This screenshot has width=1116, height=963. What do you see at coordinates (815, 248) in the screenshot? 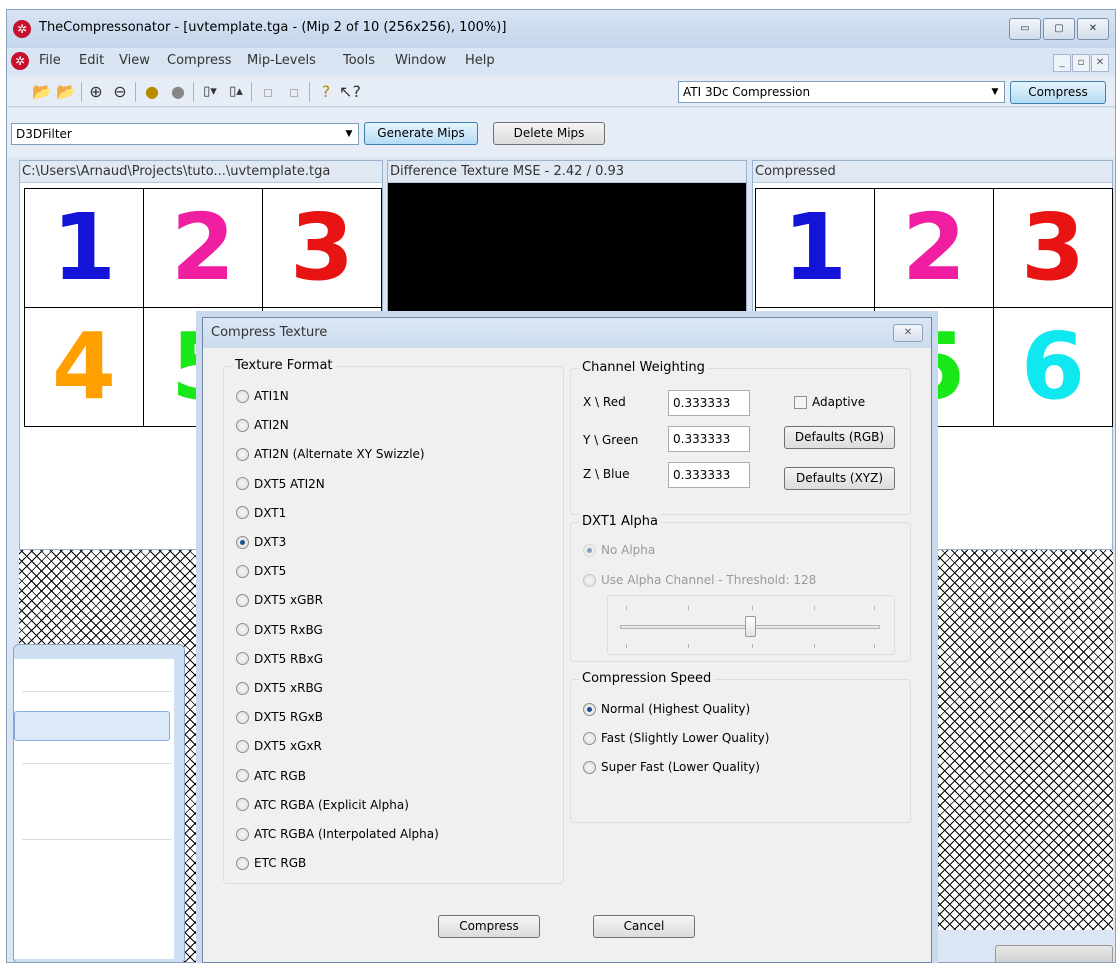
I see `compressed-tile-1: 1` at bounding box center [815, 248].